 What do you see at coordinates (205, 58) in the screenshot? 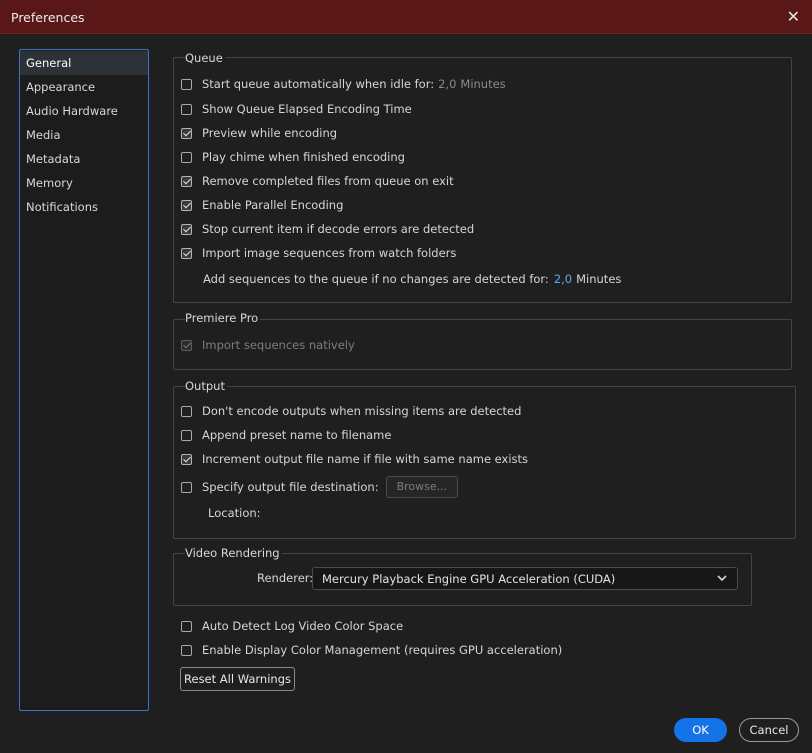
I see `queue-group-title: Queue` at bounding box center [205, 58].